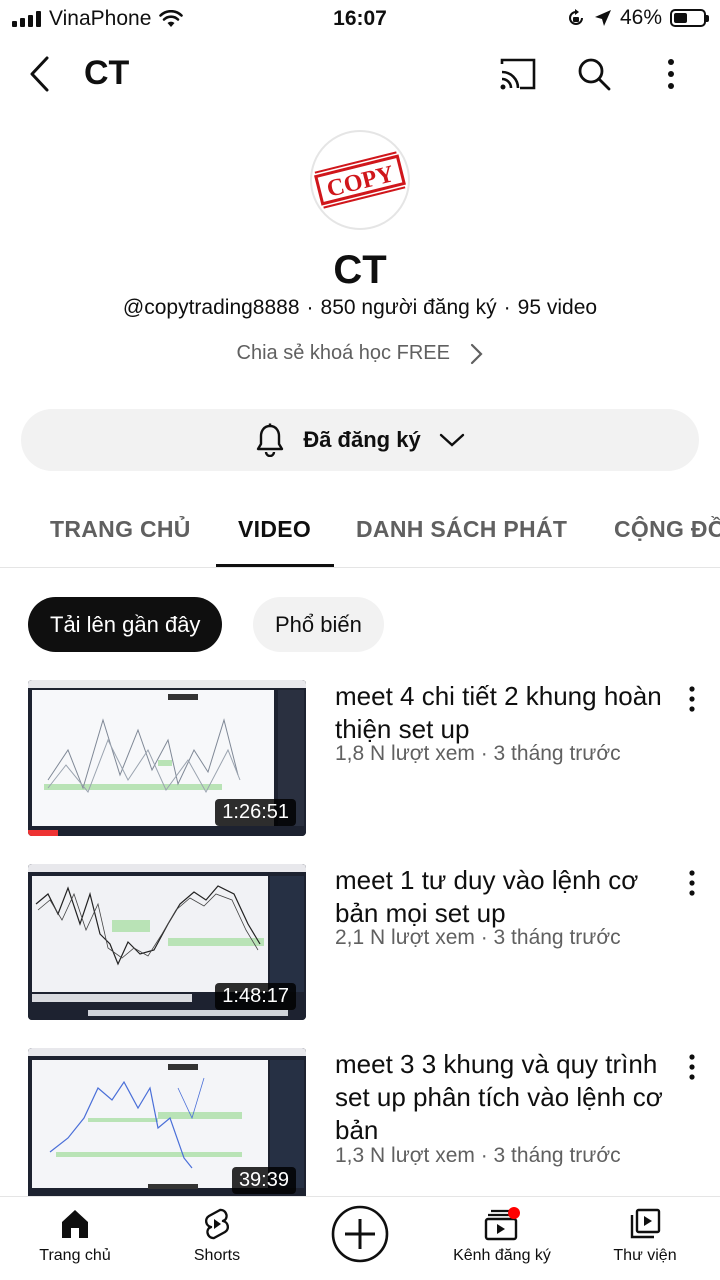 Image resolution: width=720 pixels, height=1280 pixels. I want to click on more-vert-icon, so click(671, 74).